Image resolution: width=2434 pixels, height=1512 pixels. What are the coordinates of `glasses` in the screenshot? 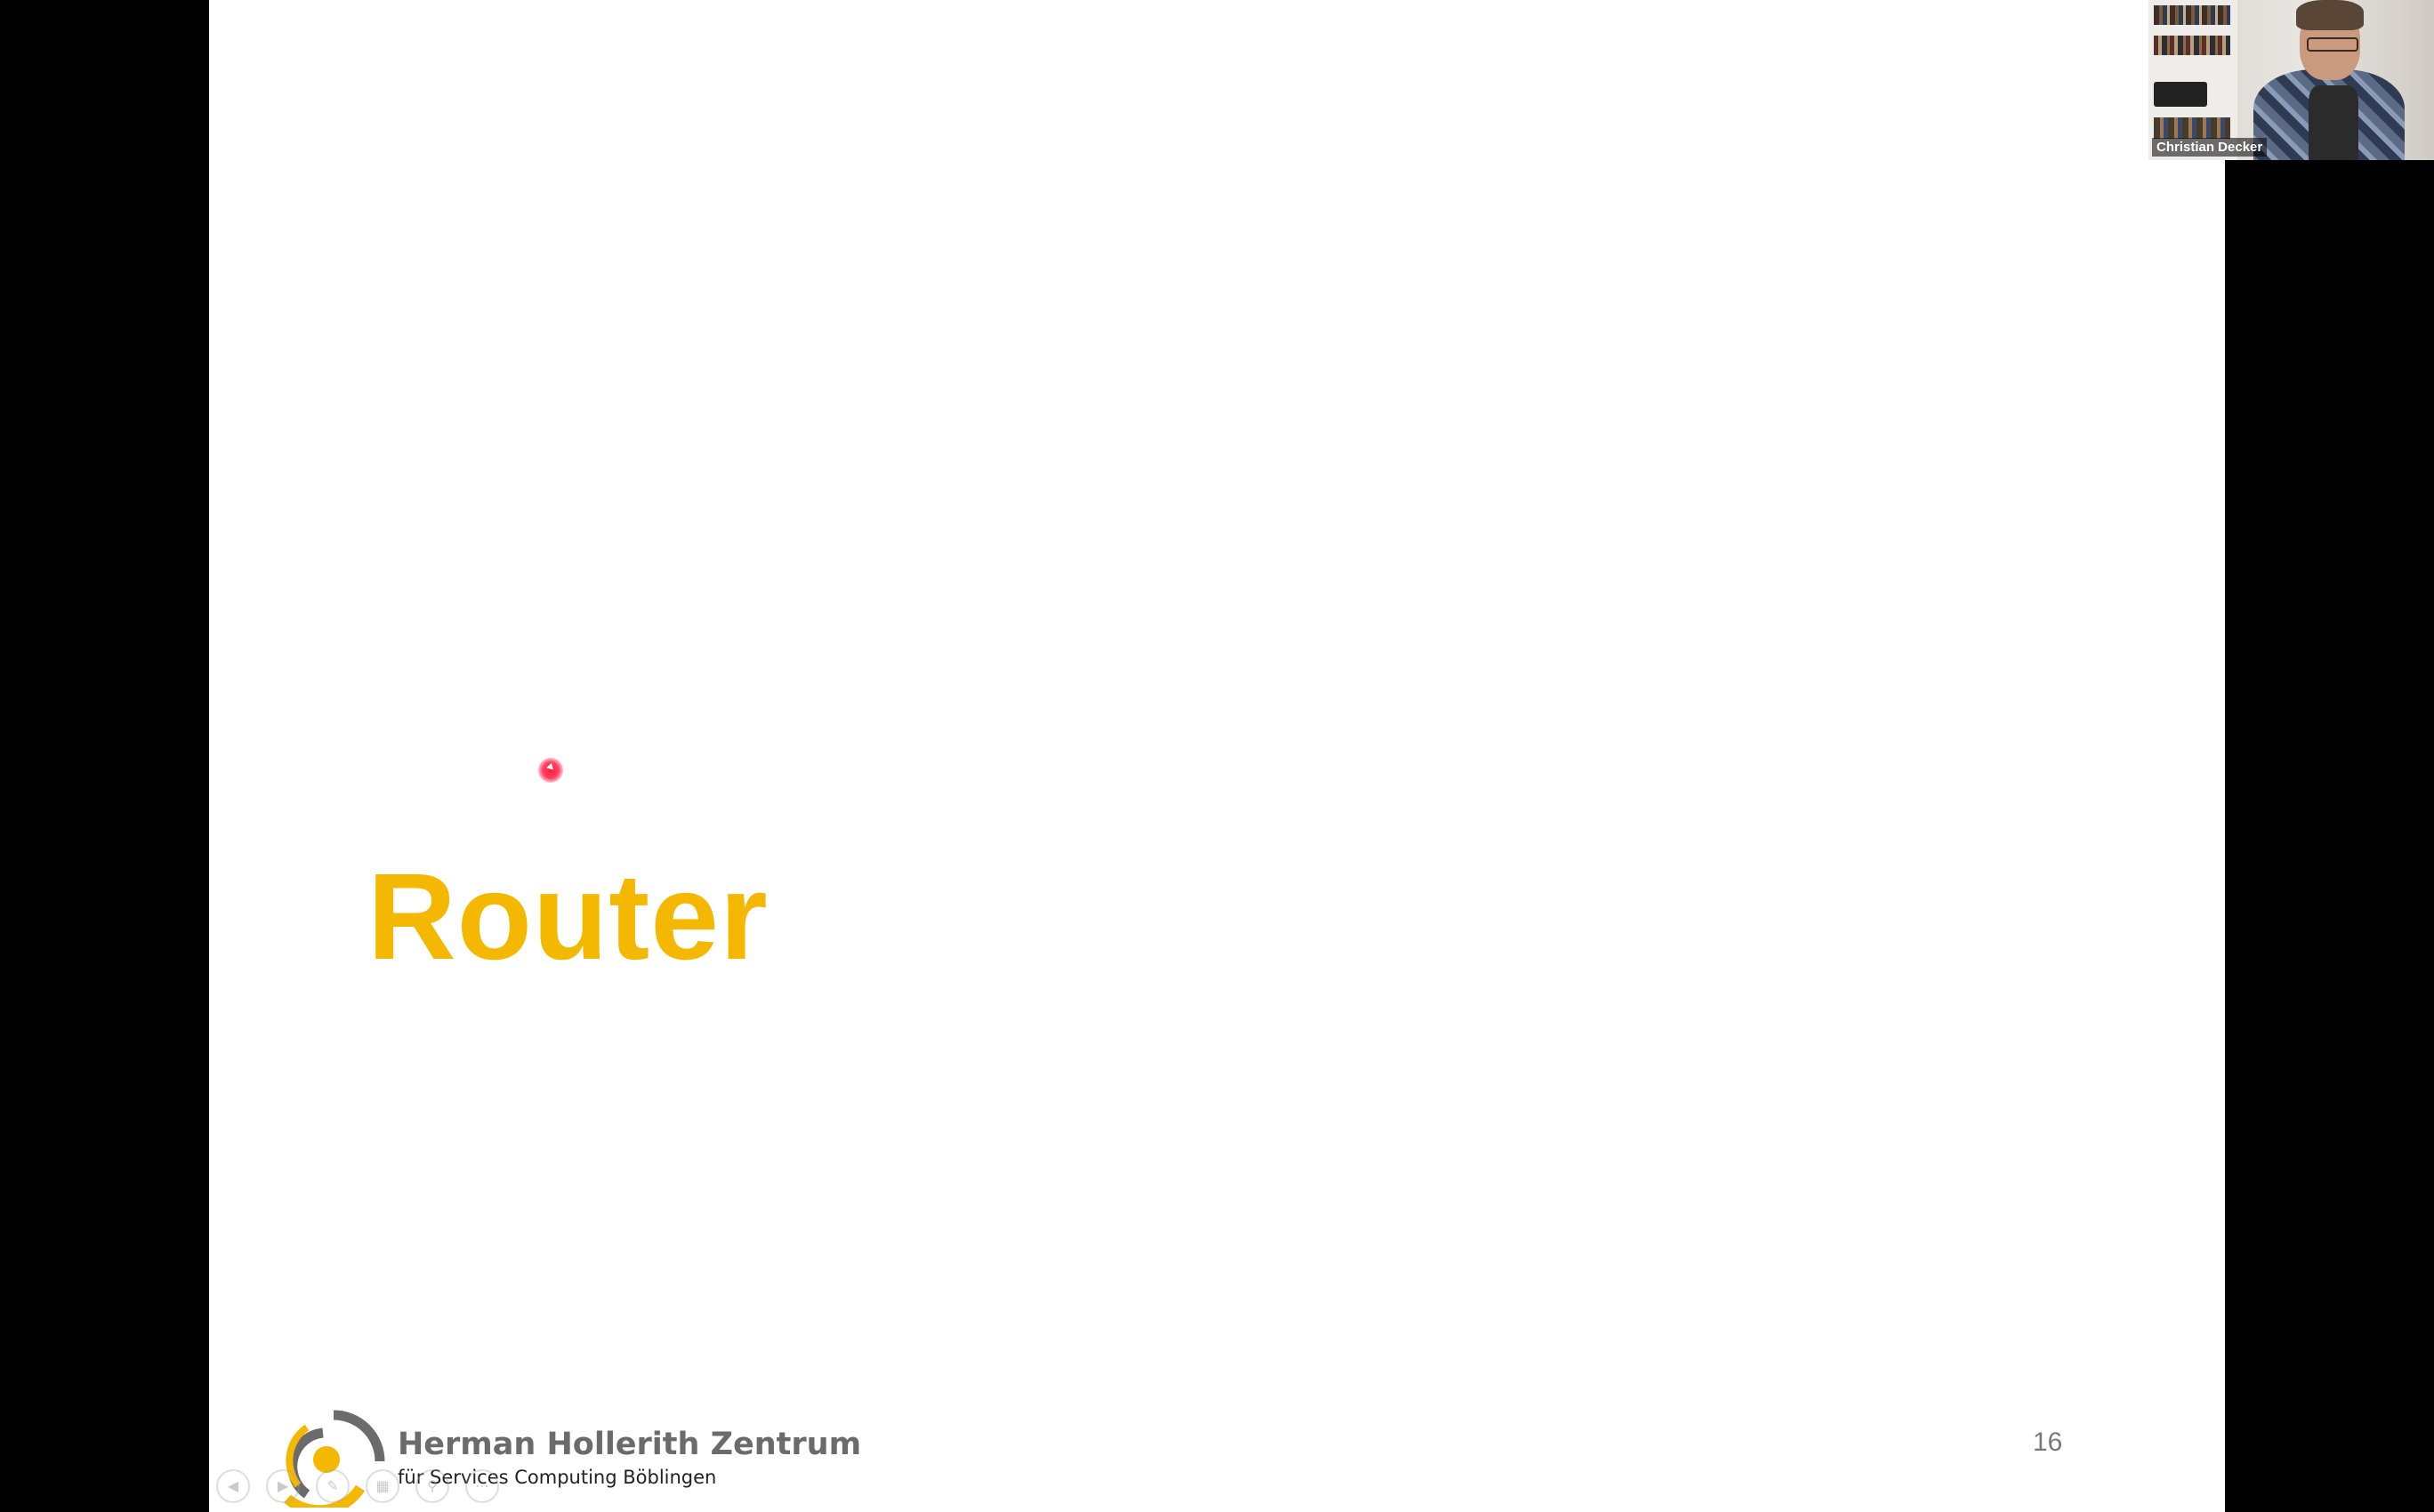 It's located at (2332, 44).